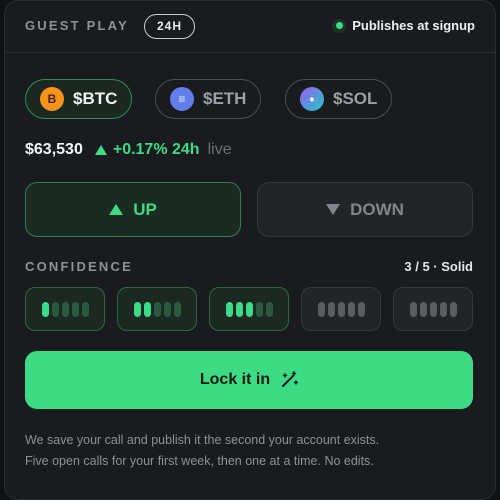  I want to click on solana-icon: ●, so click(312, 99).